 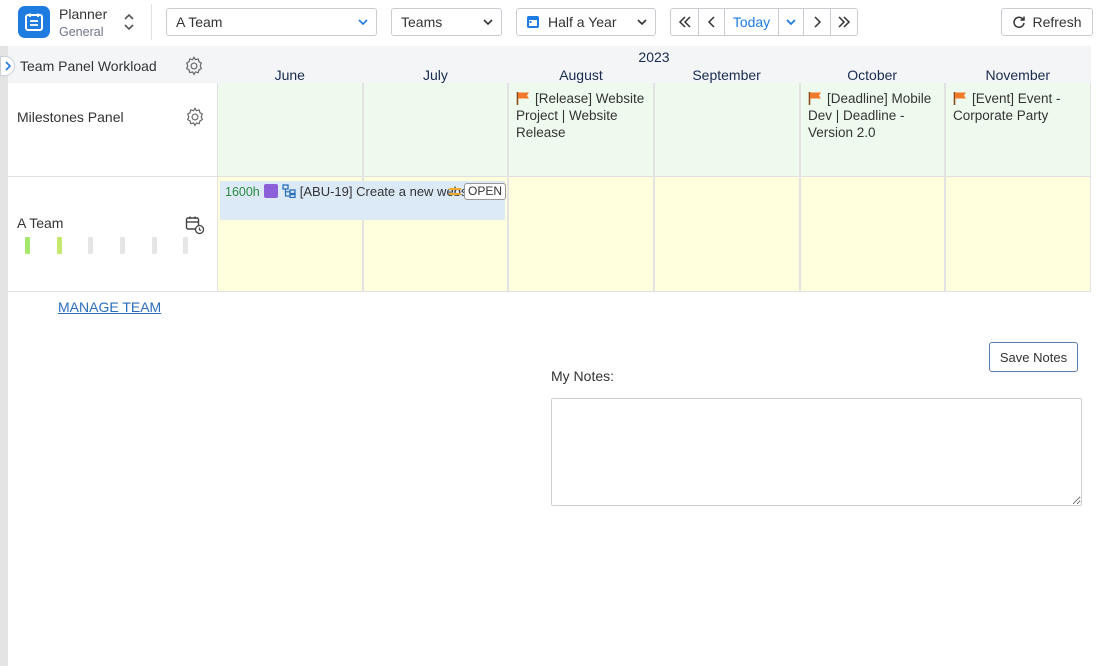 What do you see at coordinates (1033, 357) in the screenshot?
I see `save-notes-button: Save Notes` at bounding box center [1033, 357].